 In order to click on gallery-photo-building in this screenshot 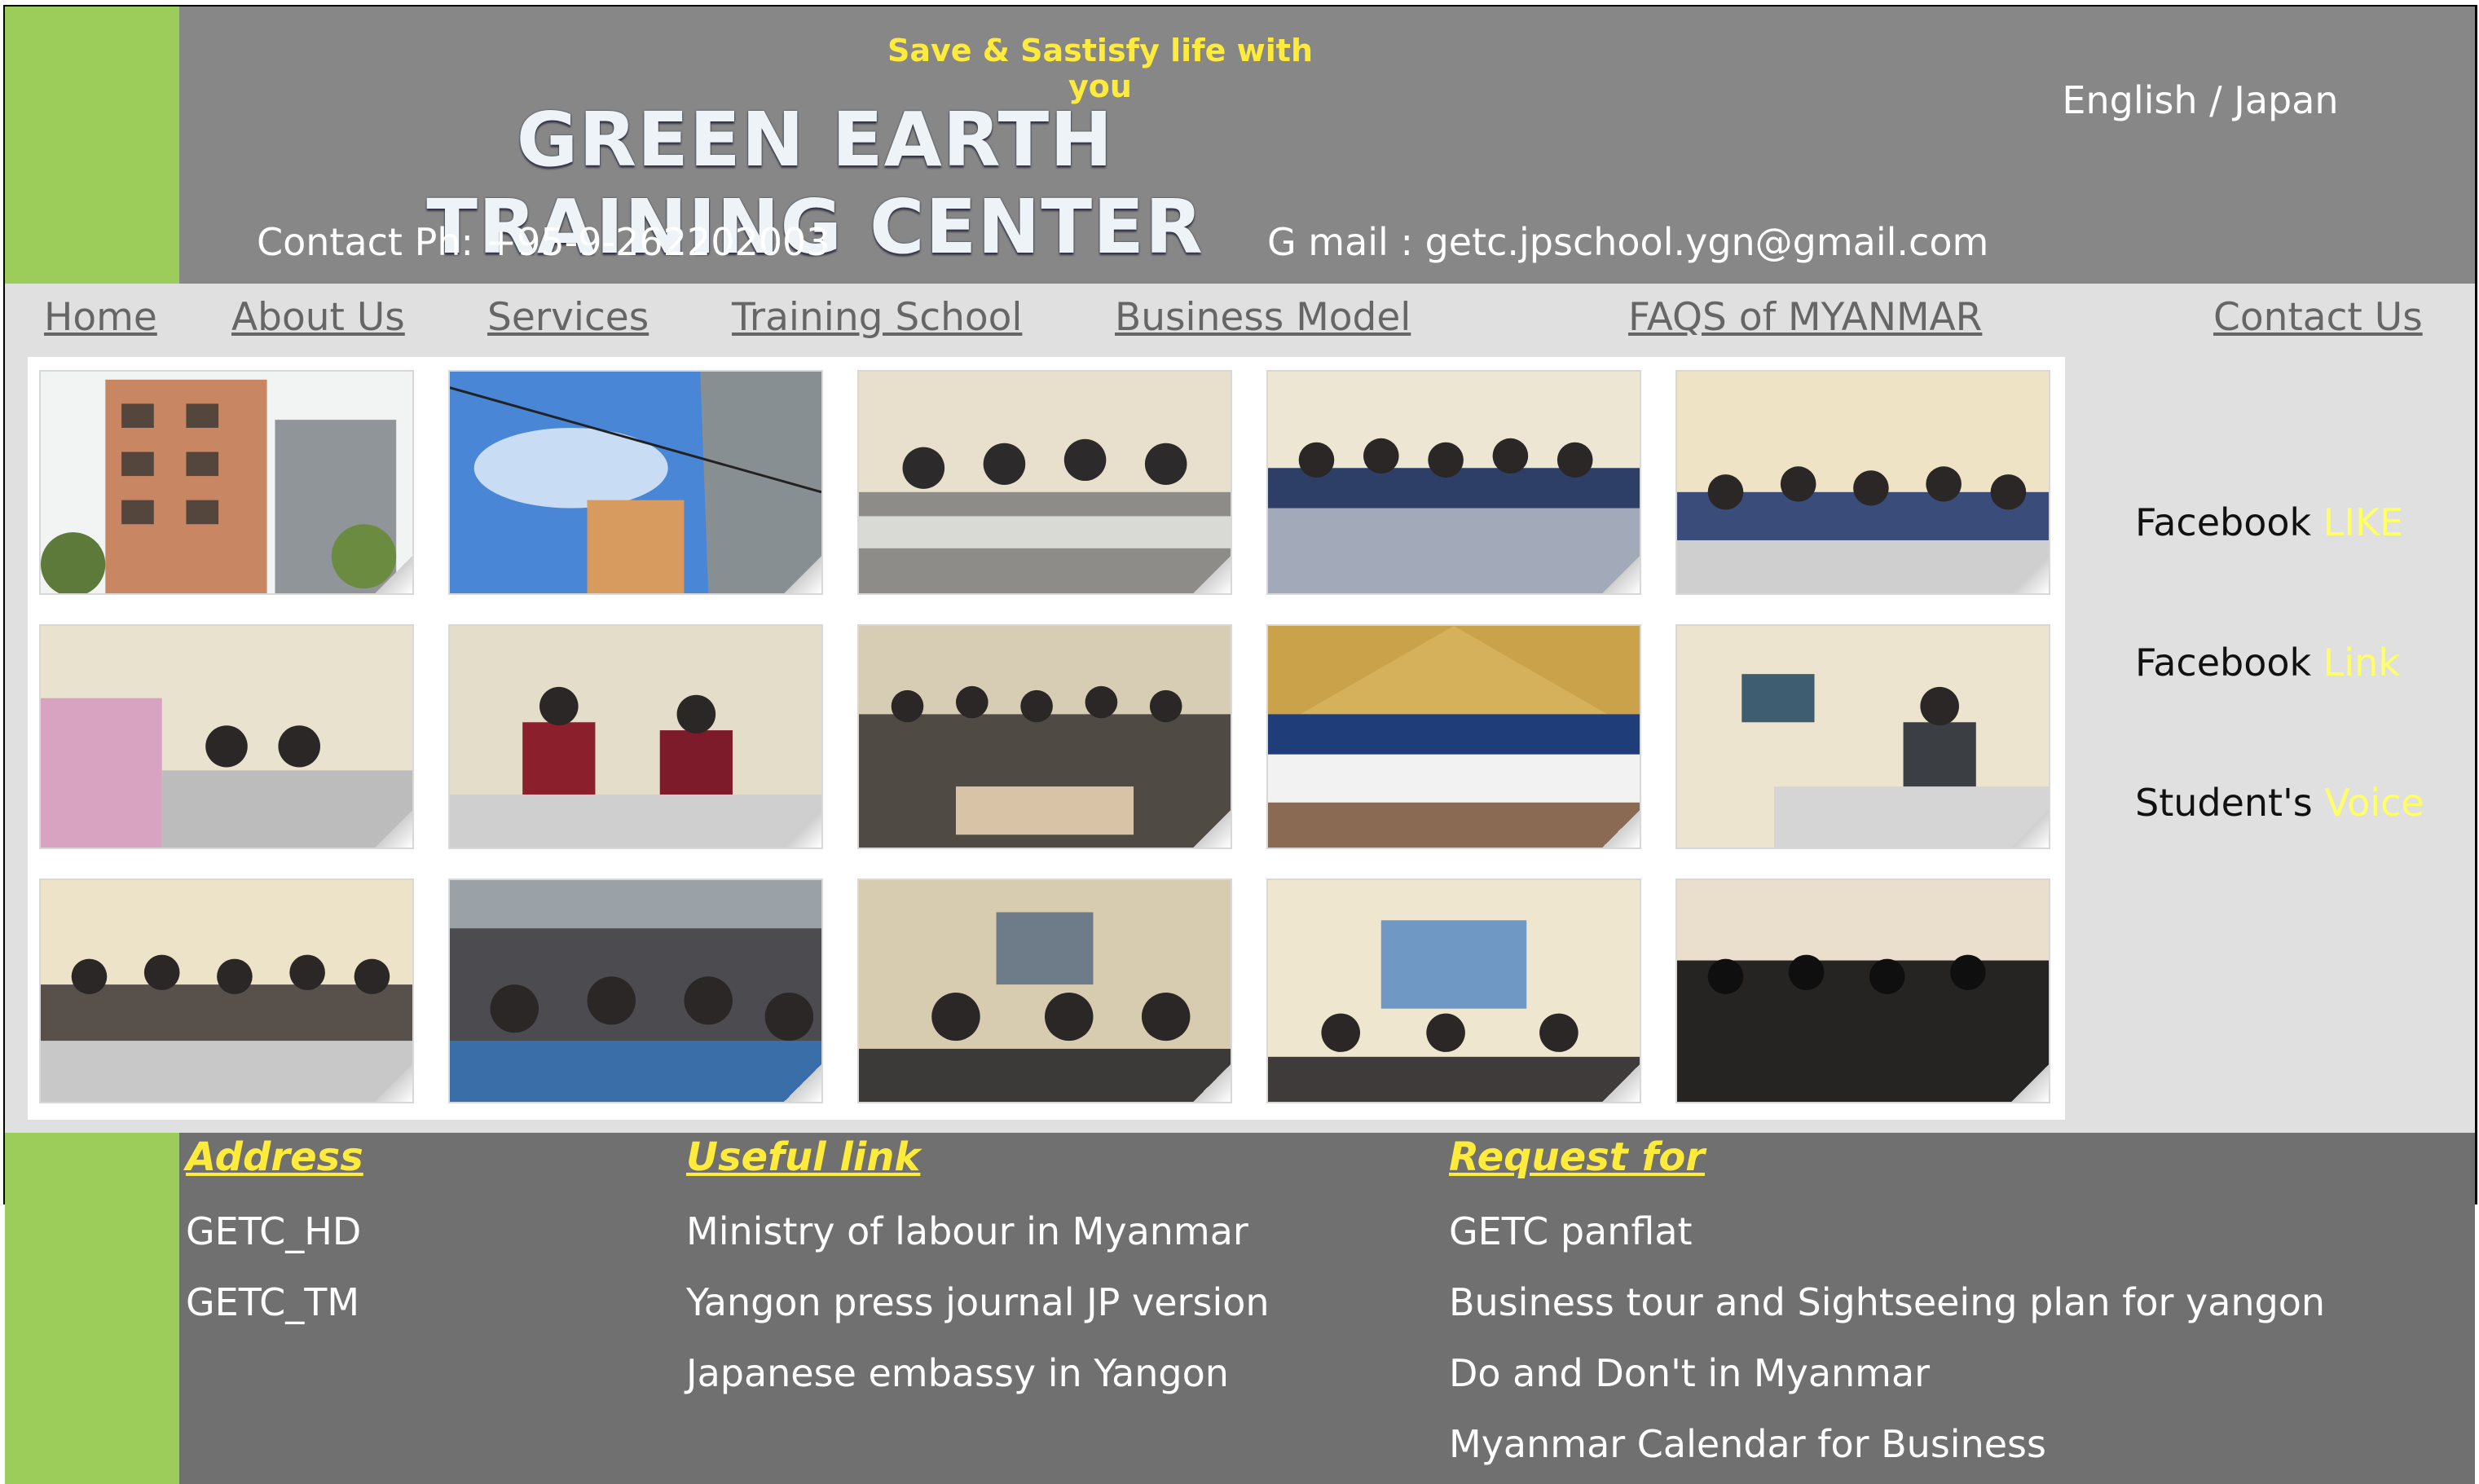, I will do `click(226, 482)`.